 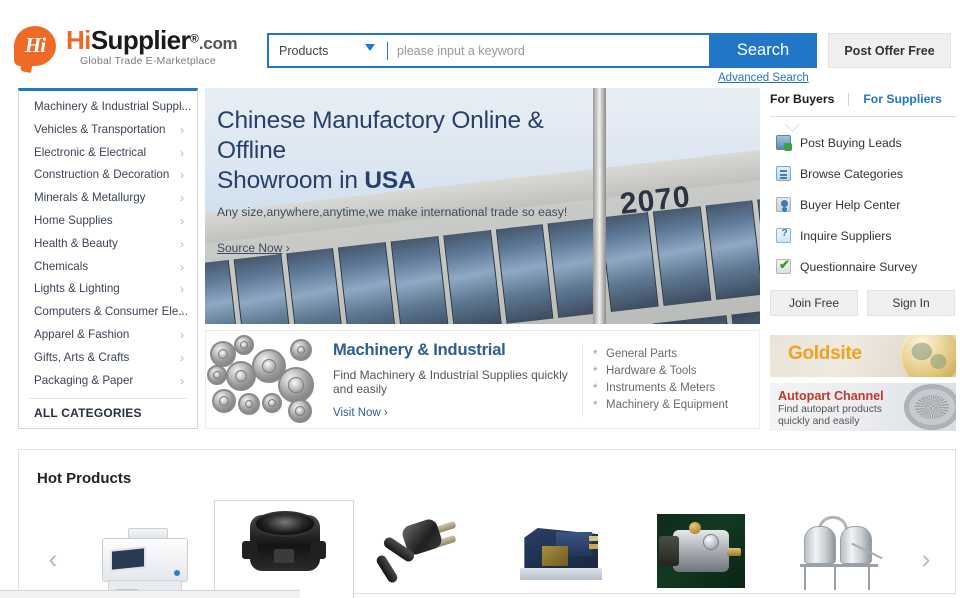 I want to click on product-card-hydraulic-pump, so click(x=701, y=552).